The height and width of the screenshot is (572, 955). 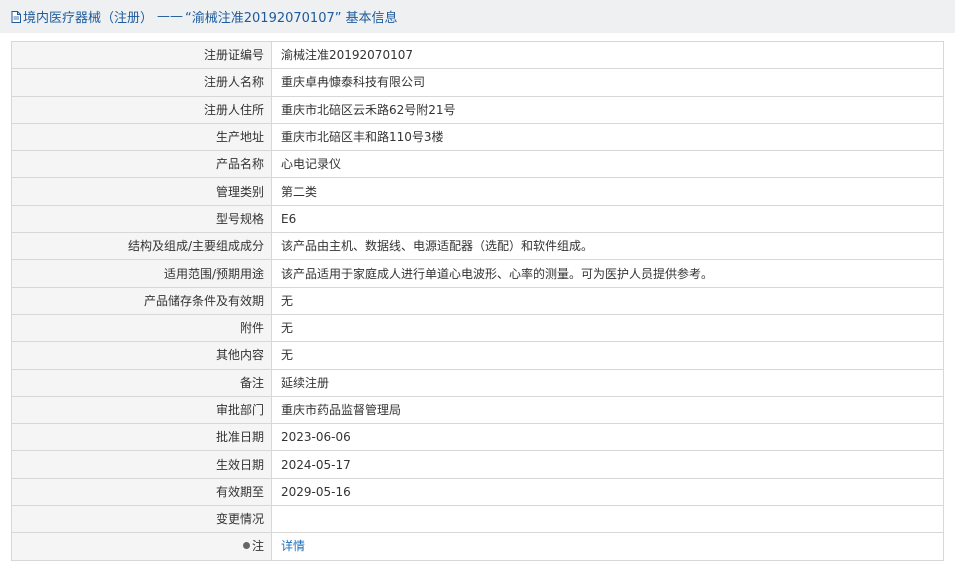 I want to click on table-row: 注册证编号 渝械注准20192070107, so click(x=477, y=55).